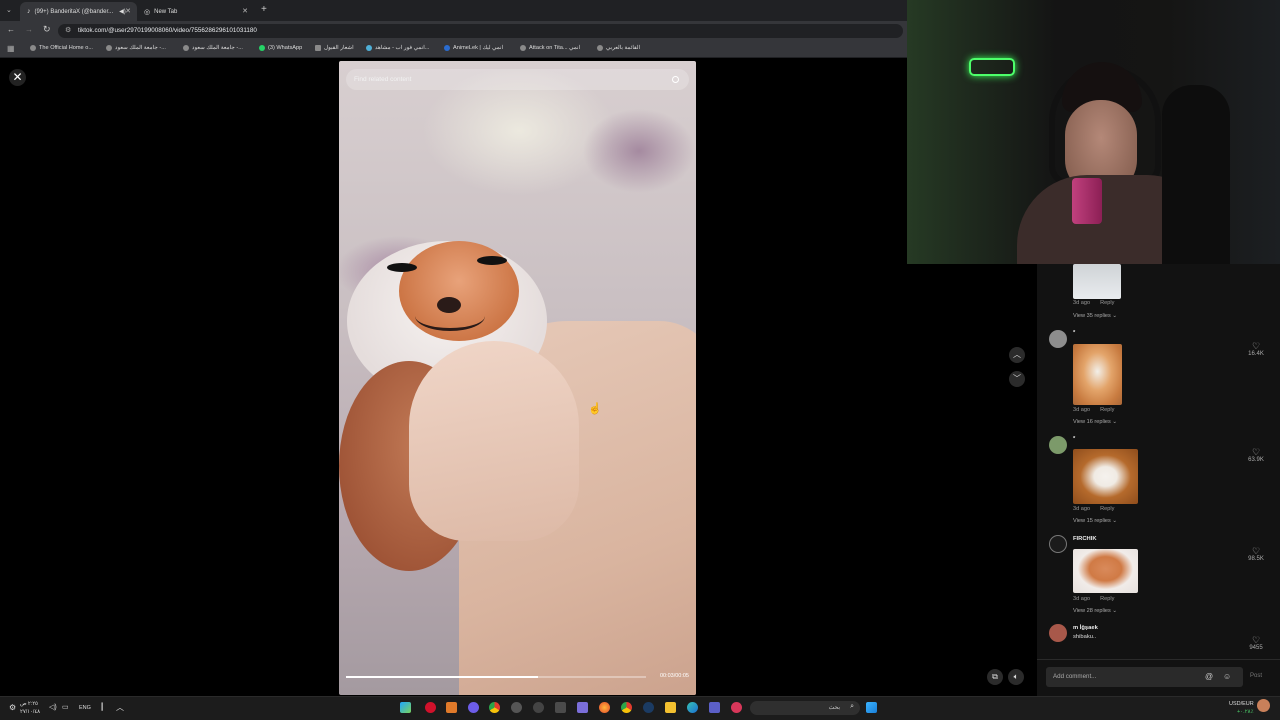 This screenshot has height=720, width=1280. What do you see at coordinates (1095, 316) in the screenshot?
I see `view-replies-link: View 35 replies ⌄` at bounding box center [1095, 316].